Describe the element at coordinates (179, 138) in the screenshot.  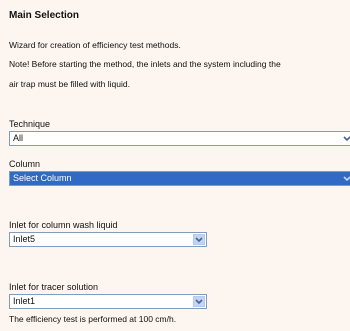
I see `technique-dropdown: All` at that location.